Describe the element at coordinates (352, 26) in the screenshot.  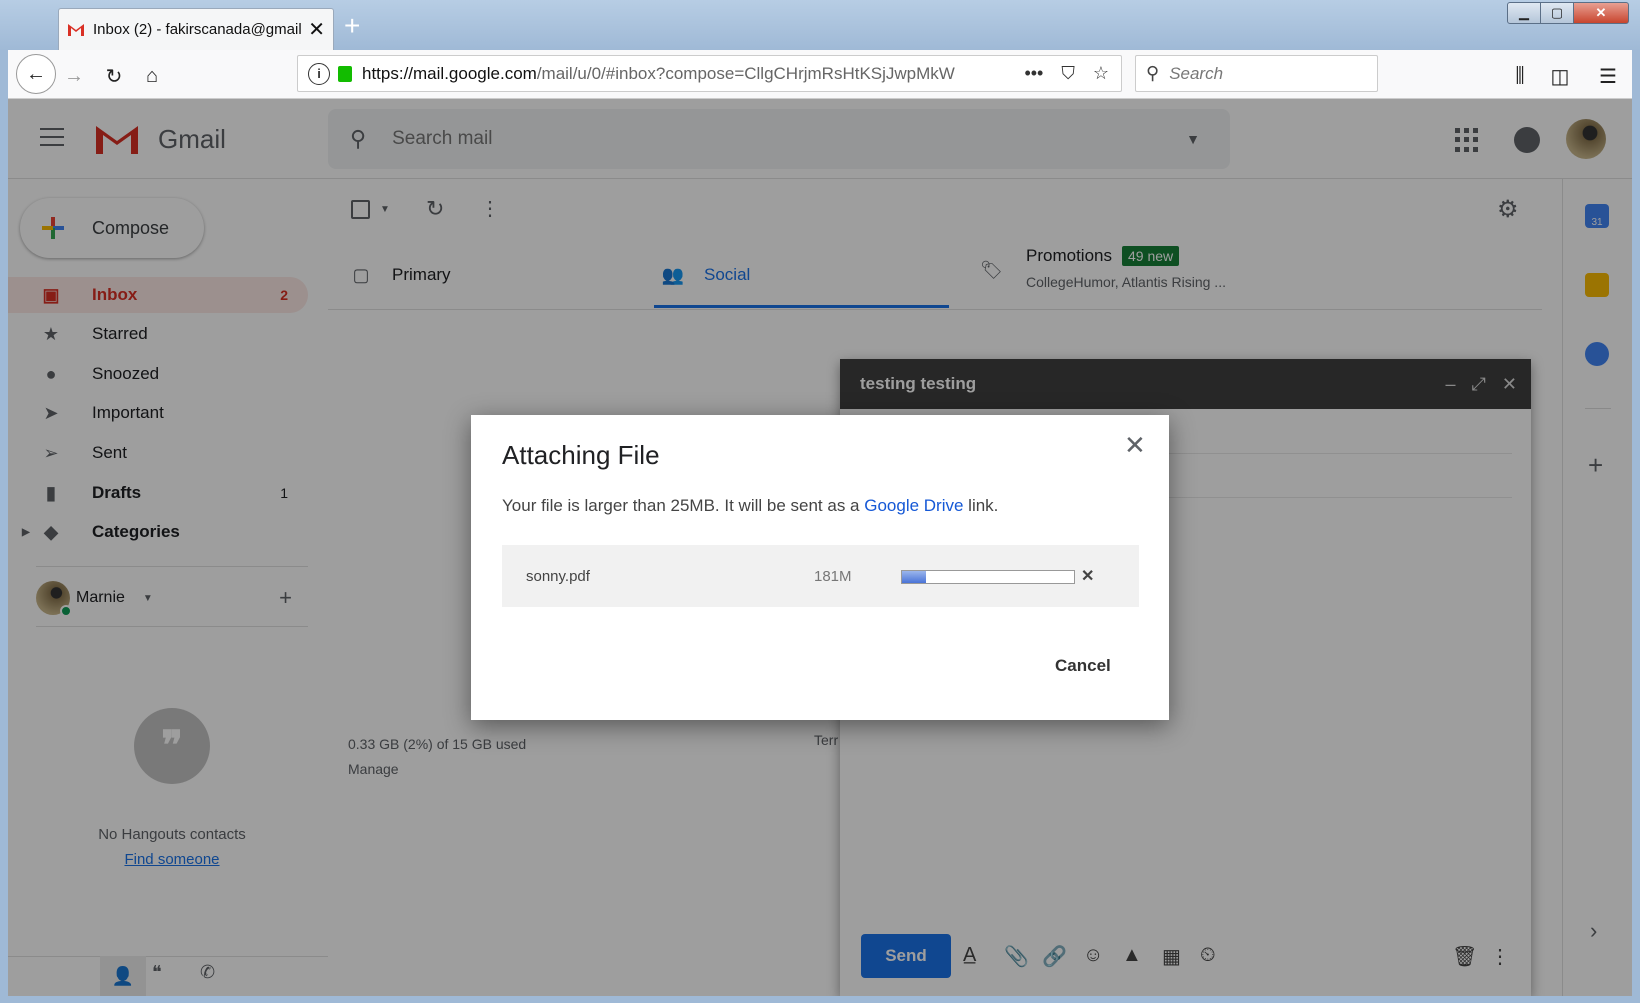
I see `new-tab-button: +` at that location.